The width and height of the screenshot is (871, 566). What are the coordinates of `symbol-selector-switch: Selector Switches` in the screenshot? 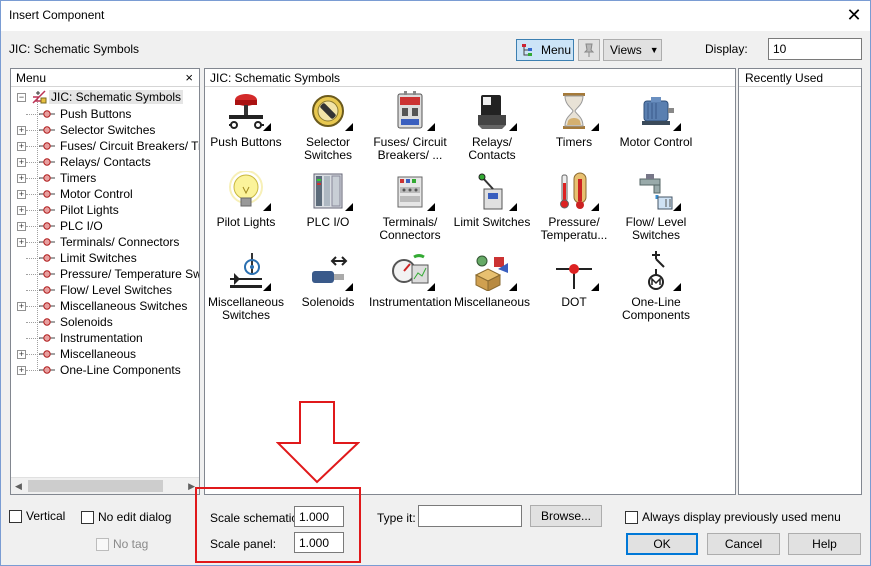 It's located at (328, 129).